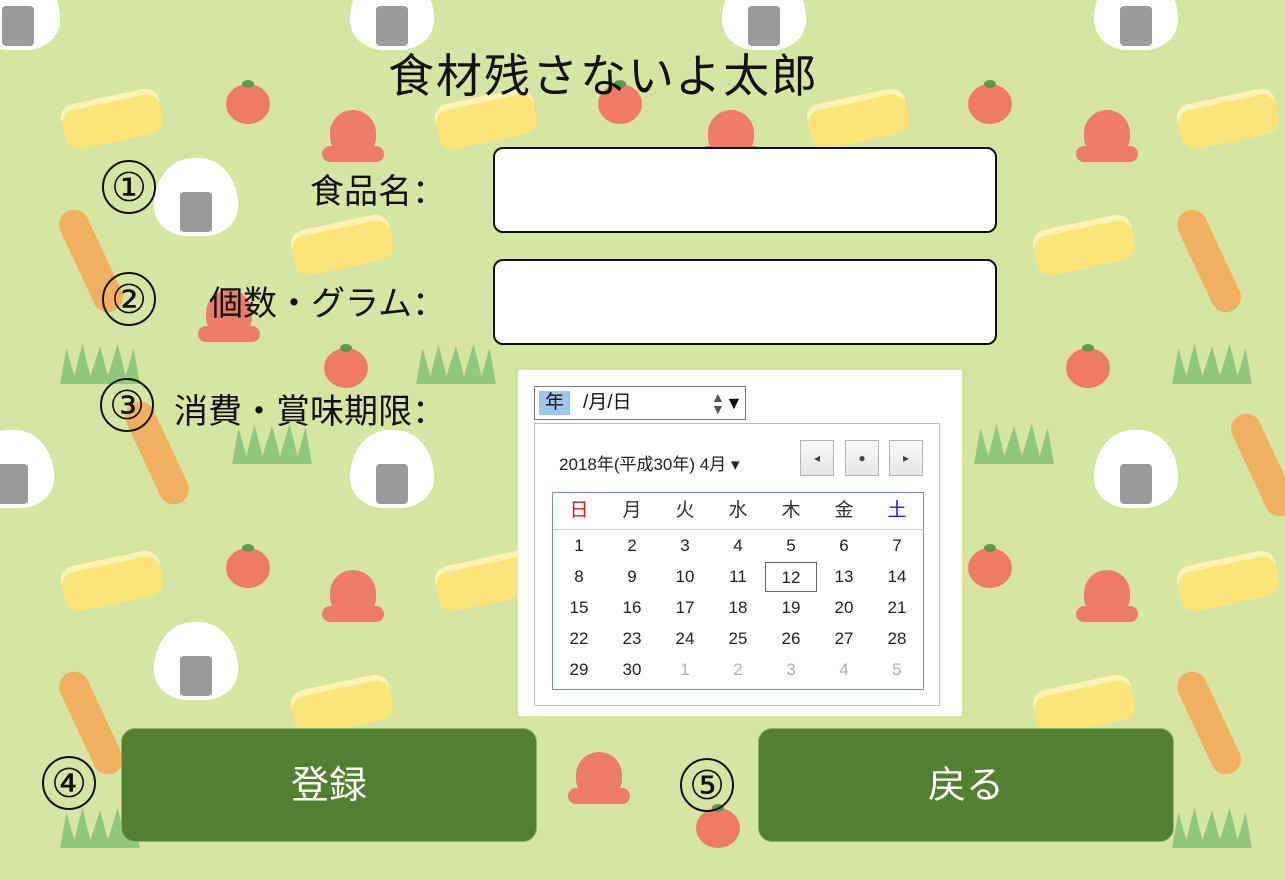  What do you see at coordinates (897, 577) in the screenshot?
I see `calendar-day: 14` at bounding box center [897, 577].